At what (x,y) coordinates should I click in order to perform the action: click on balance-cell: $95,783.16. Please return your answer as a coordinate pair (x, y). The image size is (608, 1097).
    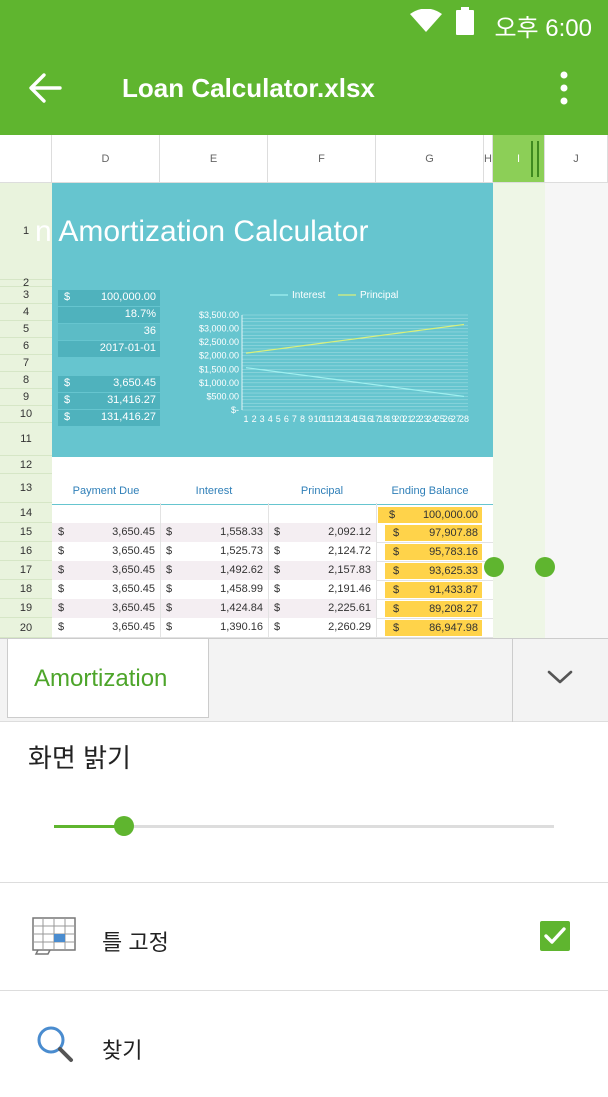
    Looking at the image, I should click on (433, 552).